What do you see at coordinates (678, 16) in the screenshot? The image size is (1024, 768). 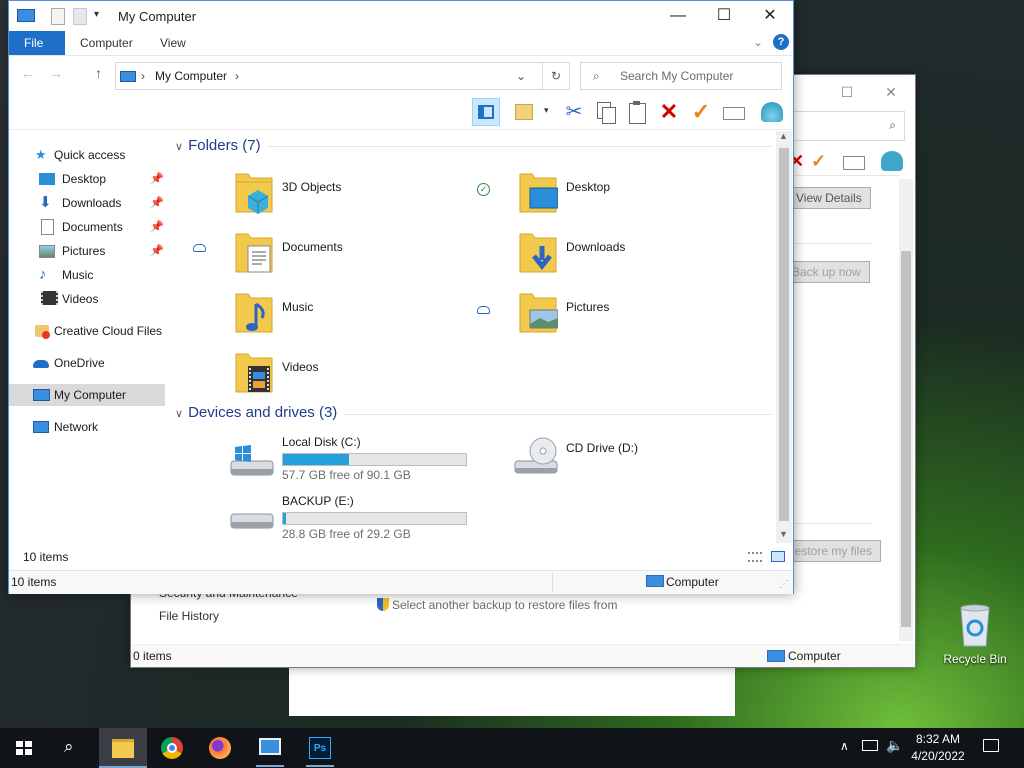 I see `minimize-button: —` at bounding box center [678, 16].